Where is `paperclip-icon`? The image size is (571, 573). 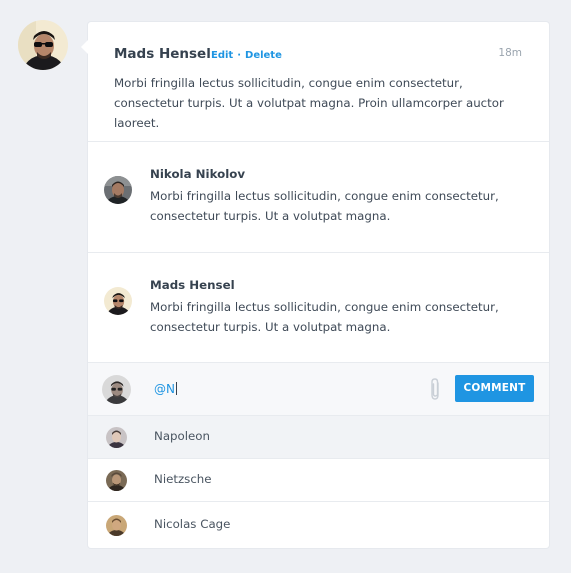 paperclip-icon is located at coordinates (435, 389).